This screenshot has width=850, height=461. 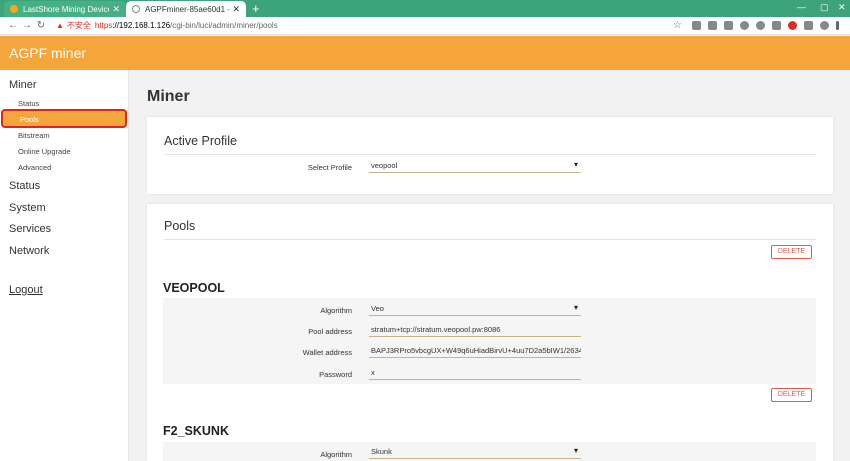 I want to click on pool-name: F2_SKUNK, so click(x=196, y=431).